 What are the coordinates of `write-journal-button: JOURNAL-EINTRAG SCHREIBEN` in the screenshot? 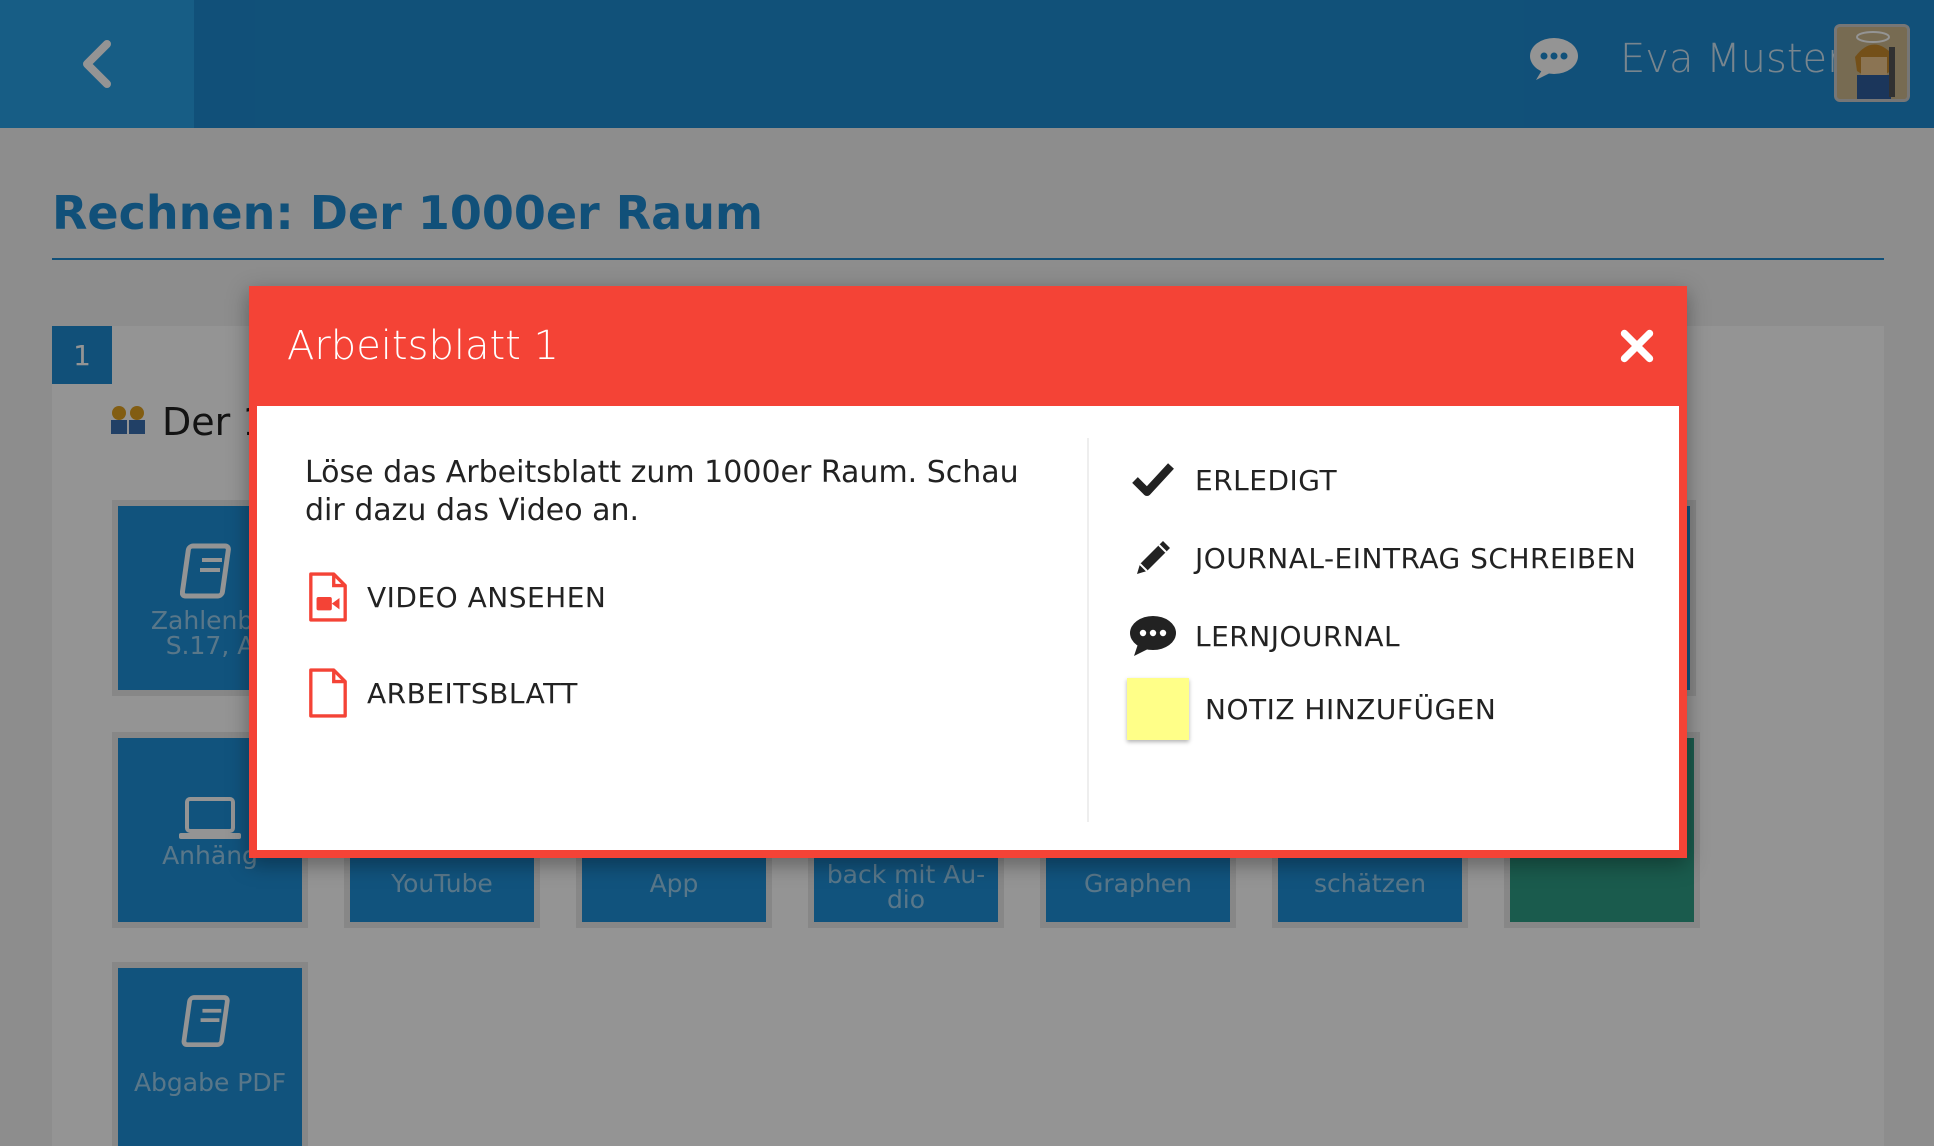 It's located at (1381, 558).